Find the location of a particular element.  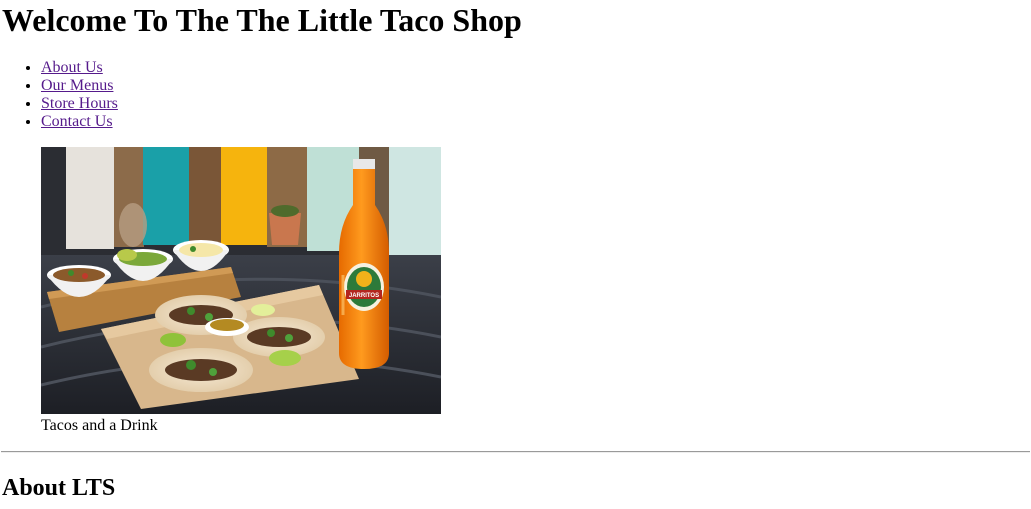

nav-item-about: About Us is located at coordinates (79, 68).